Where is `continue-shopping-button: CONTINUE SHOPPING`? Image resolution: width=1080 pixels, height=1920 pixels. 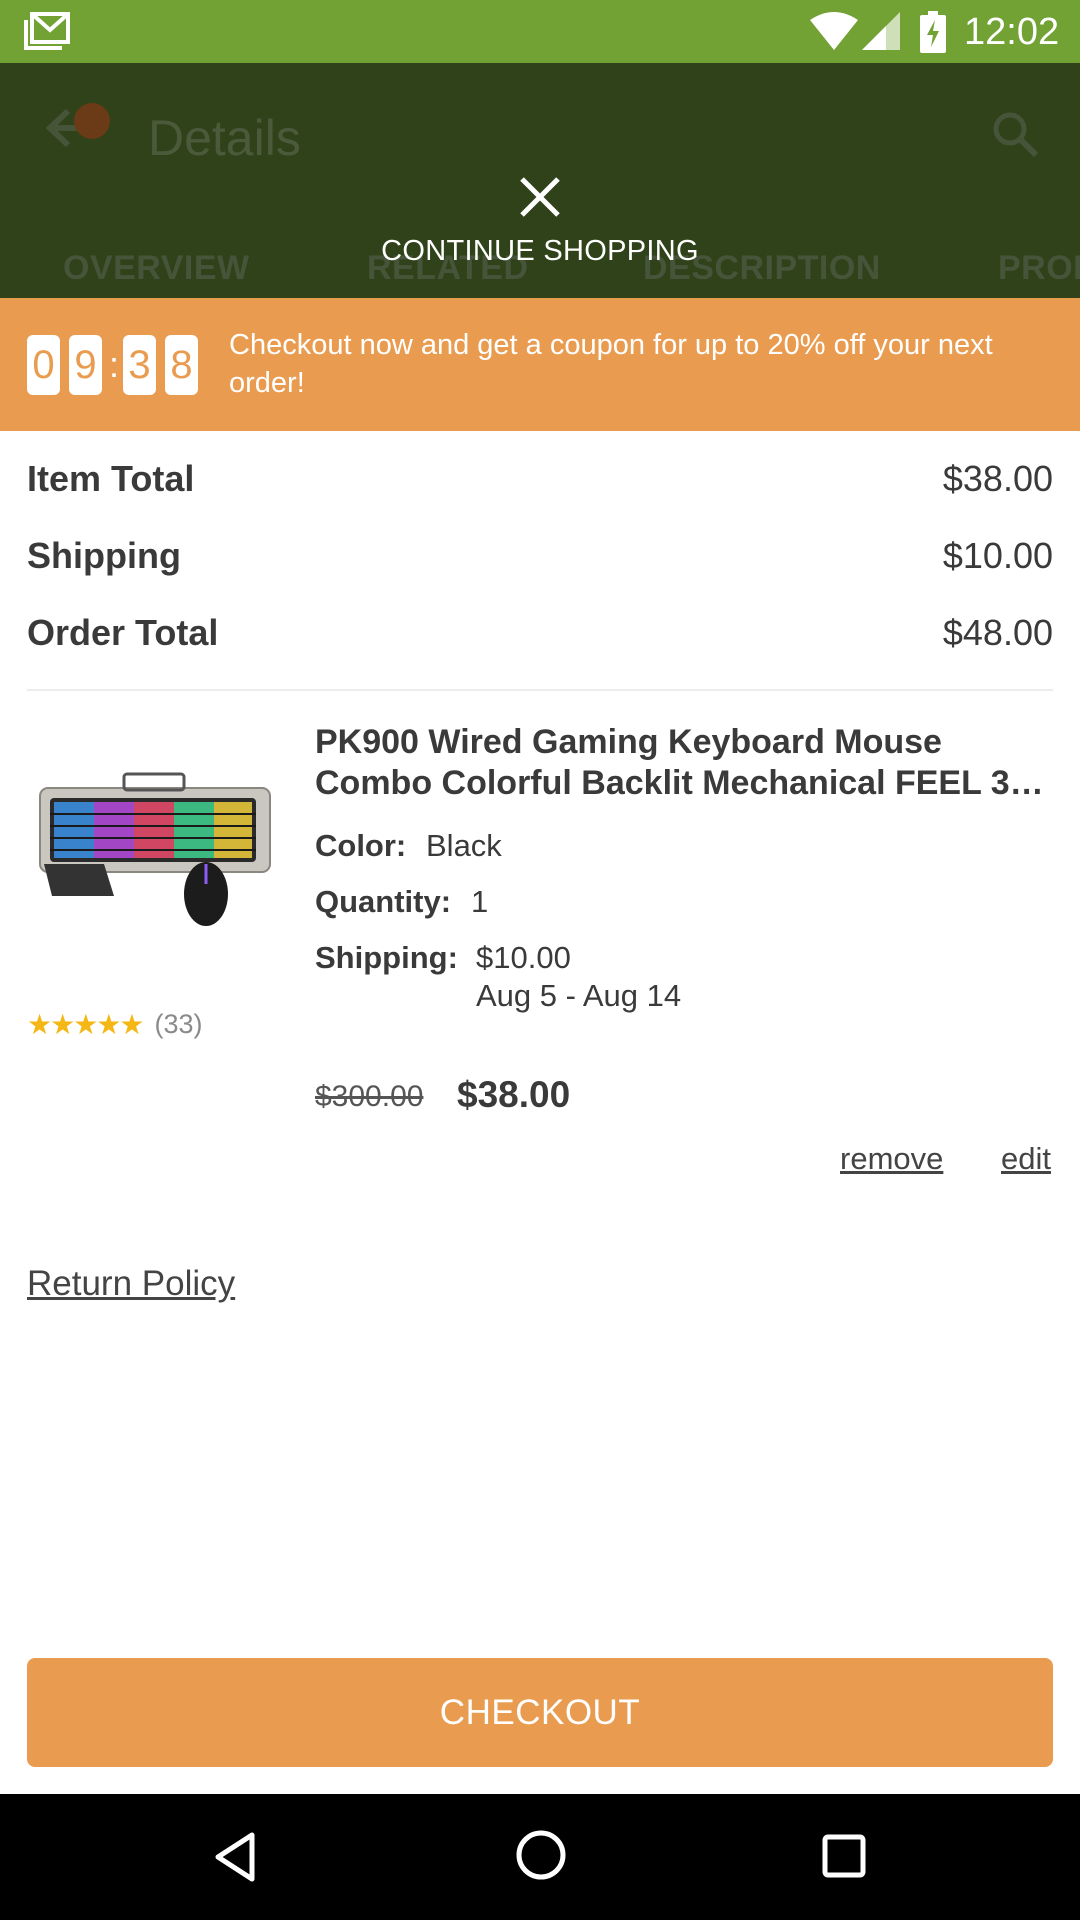
continue-shopping-button: CONTINUE SHOPPING is located at coordinates (540, 251).